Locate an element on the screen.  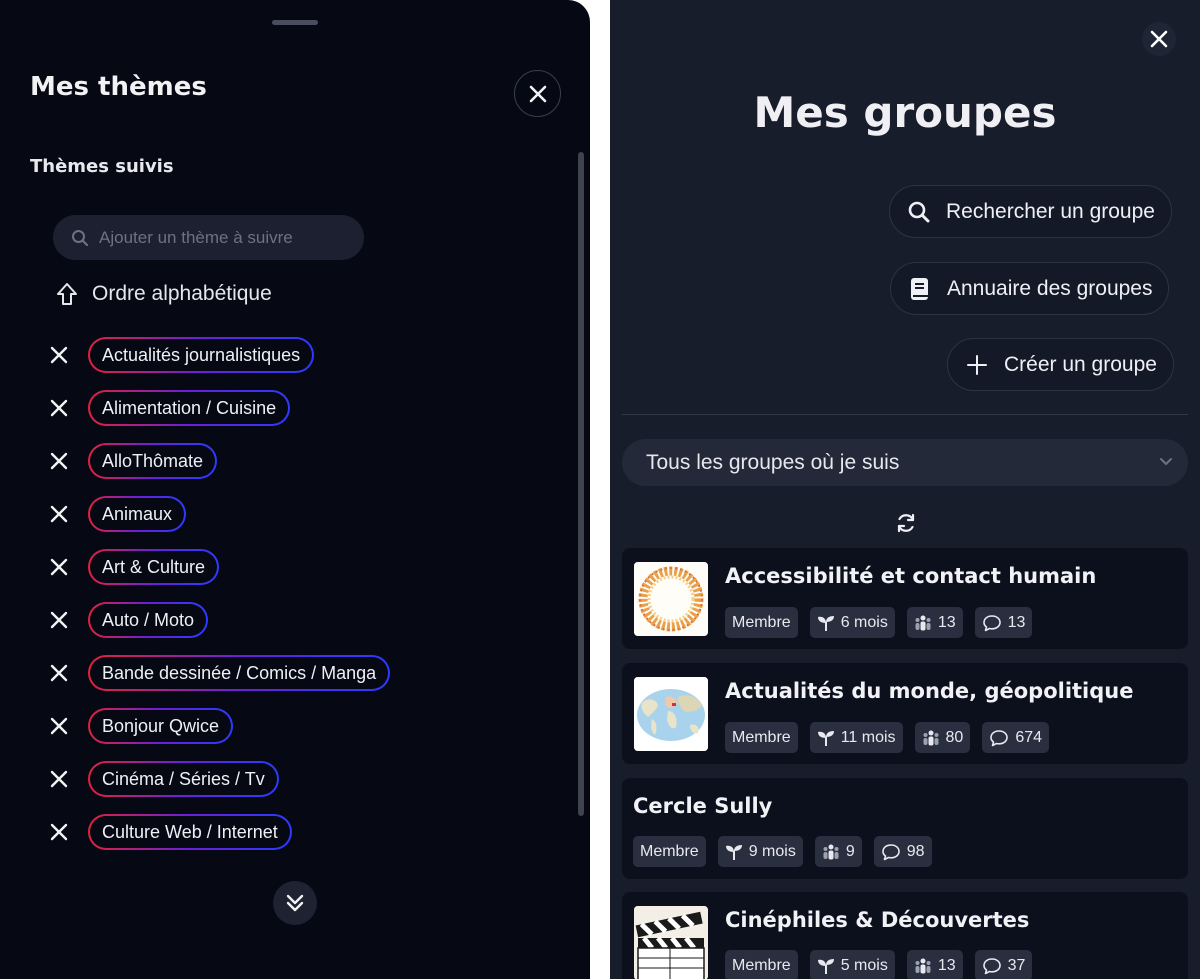
theme-label: Cinéma / Séries / Tv is located at coordinates (183, 779).